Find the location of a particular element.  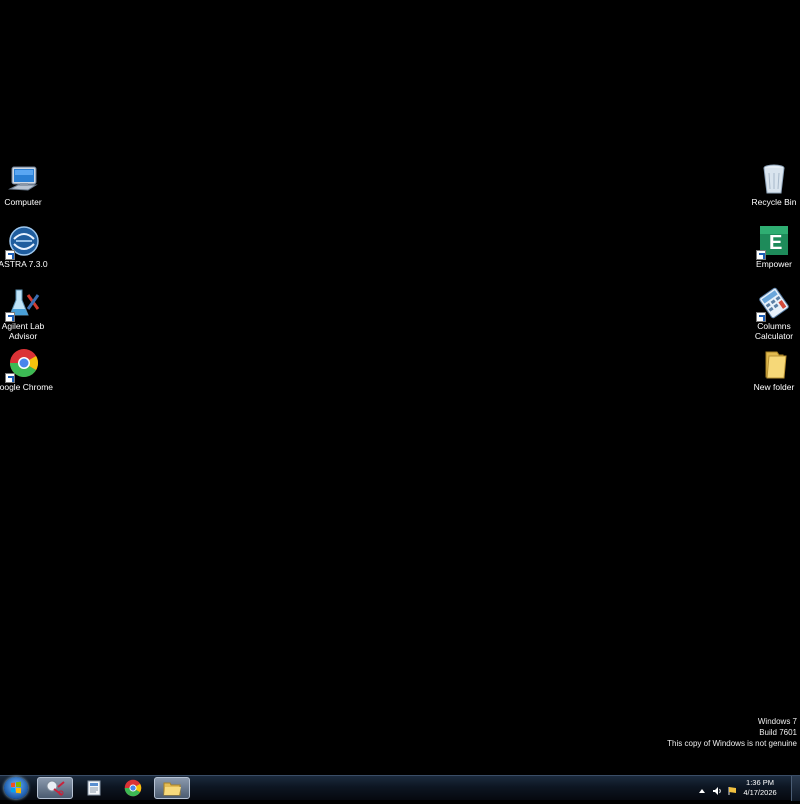

desktop-icon-astra: ASTRA 7.3.0 is located at coordinates (24, 247).